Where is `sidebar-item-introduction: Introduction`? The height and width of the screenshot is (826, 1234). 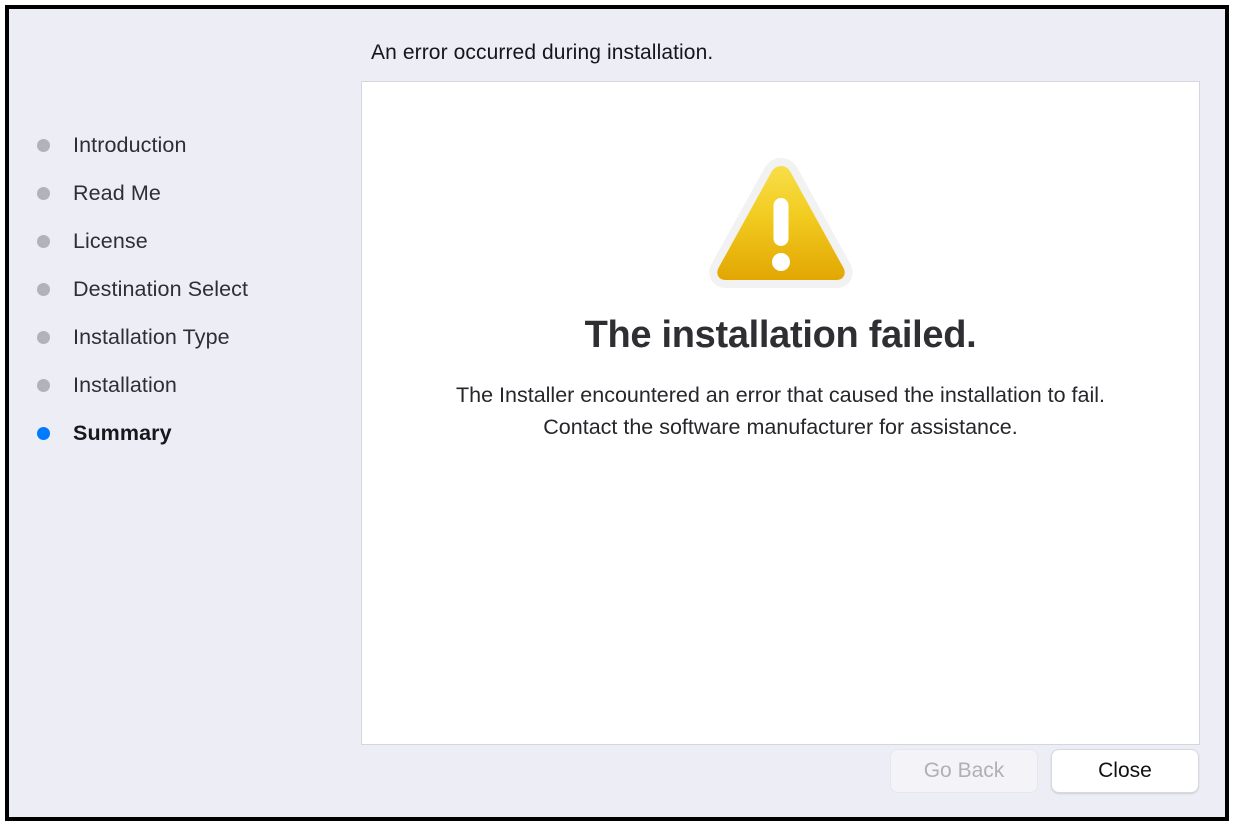 sidebar-item-introduction: Introduction is located at coordinates (187, 145).